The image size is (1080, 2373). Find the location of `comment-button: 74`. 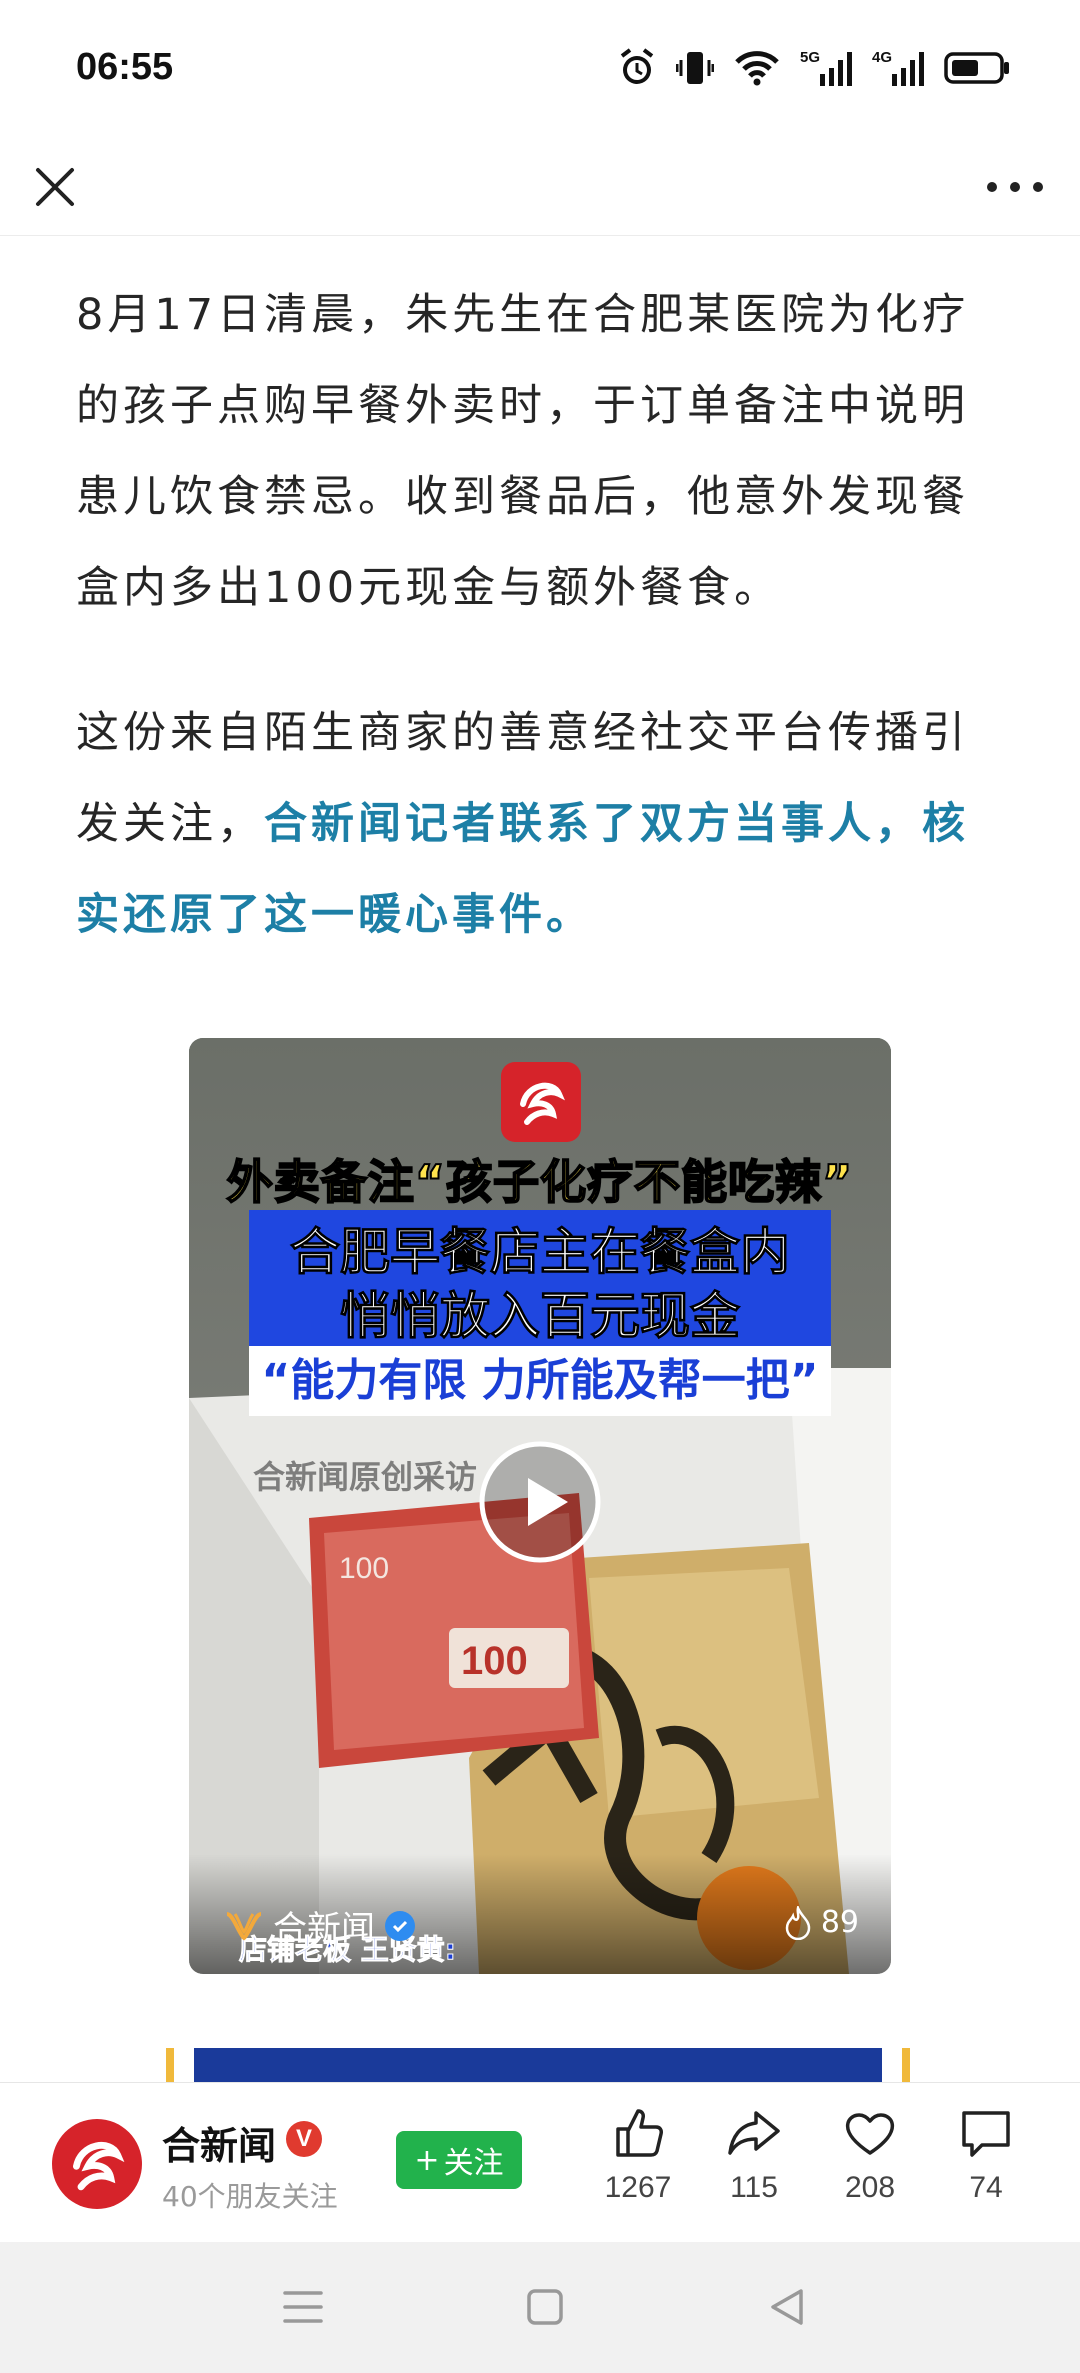

comment-button: 74 is located at coordinates (986, 2155).